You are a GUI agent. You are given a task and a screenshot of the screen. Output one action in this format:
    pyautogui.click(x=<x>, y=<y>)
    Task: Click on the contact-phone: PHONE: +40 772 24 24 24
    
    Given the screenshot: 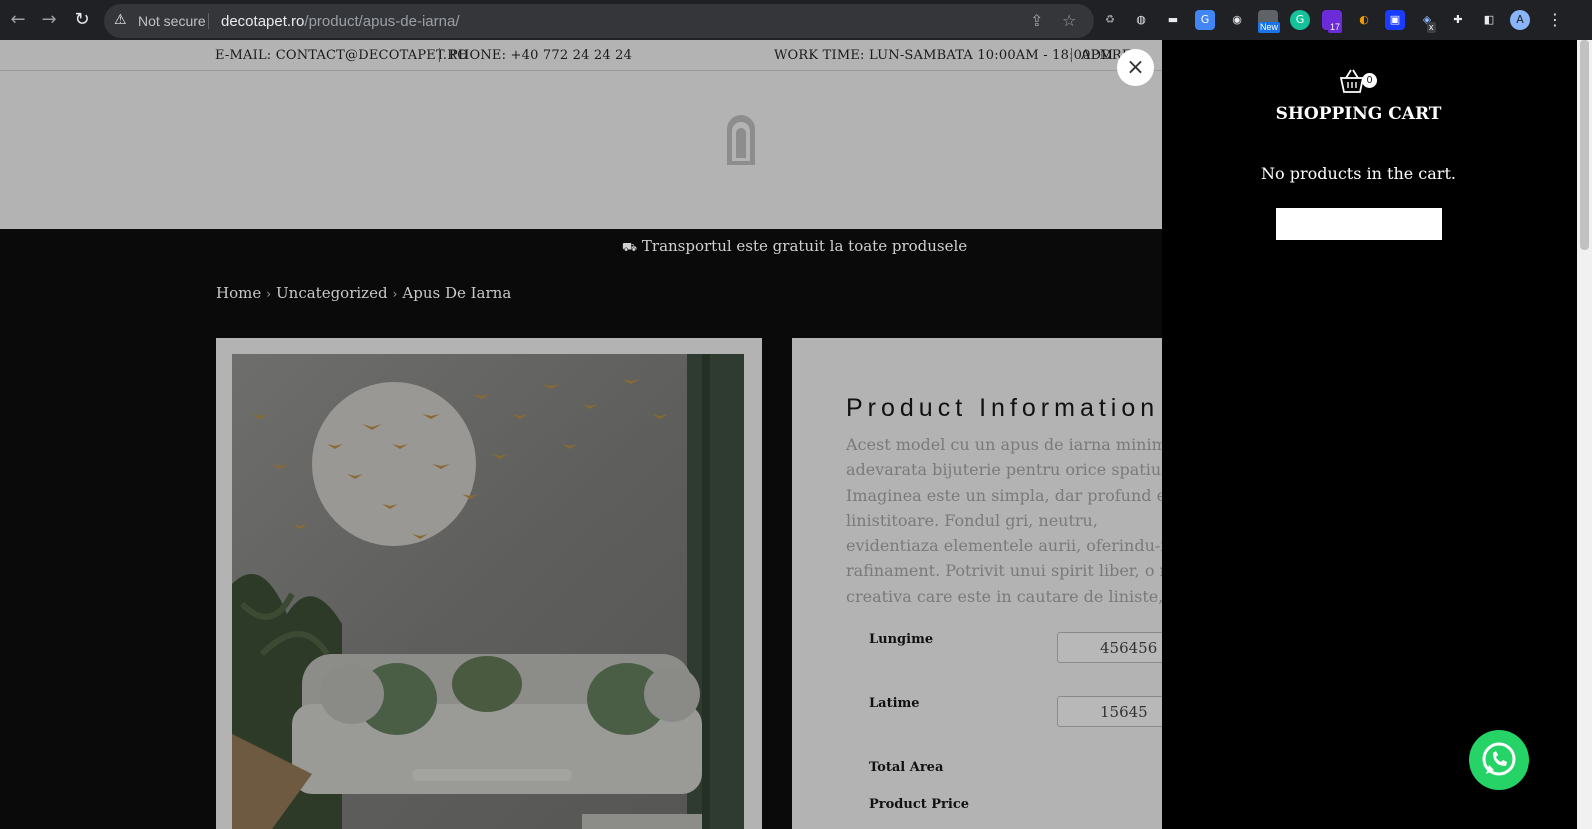 What is the action you would take?
    pyautogui.click(x=540, y=55)
    